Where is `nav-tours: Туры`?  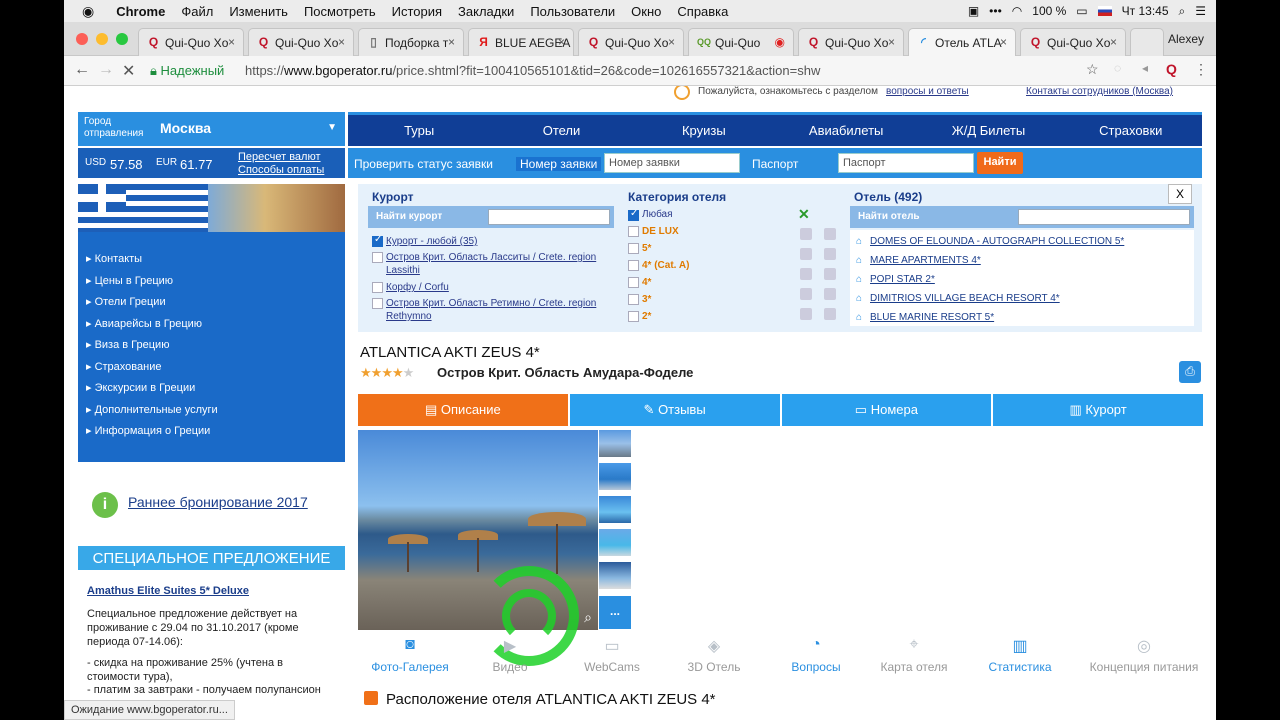
nav-tours: Туры is located at coordinates (419, 130).